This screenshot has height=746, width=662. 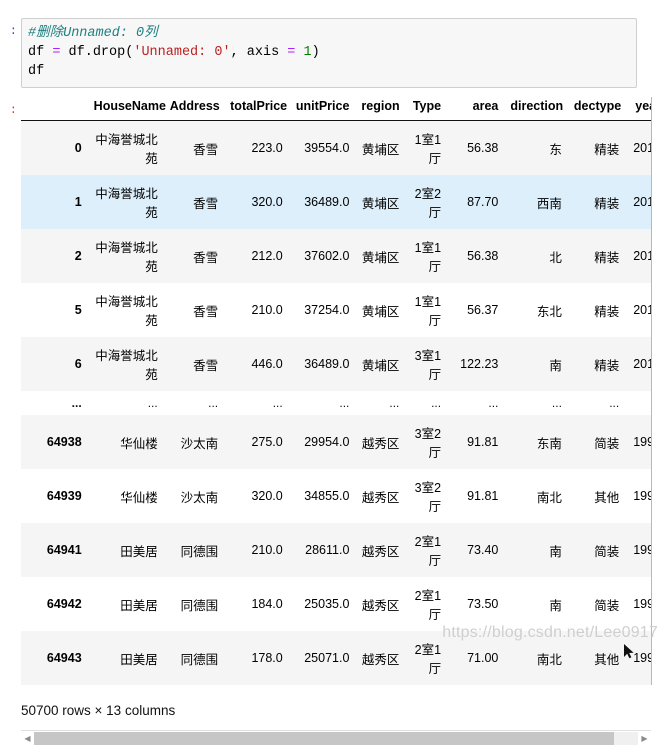 I want to click on table-row: 2 中海誉城北苑 香雪 212.0 37602.0 黄埔区 1室1厅 56.38 北 精装 2012, so click(x=336, y=256).